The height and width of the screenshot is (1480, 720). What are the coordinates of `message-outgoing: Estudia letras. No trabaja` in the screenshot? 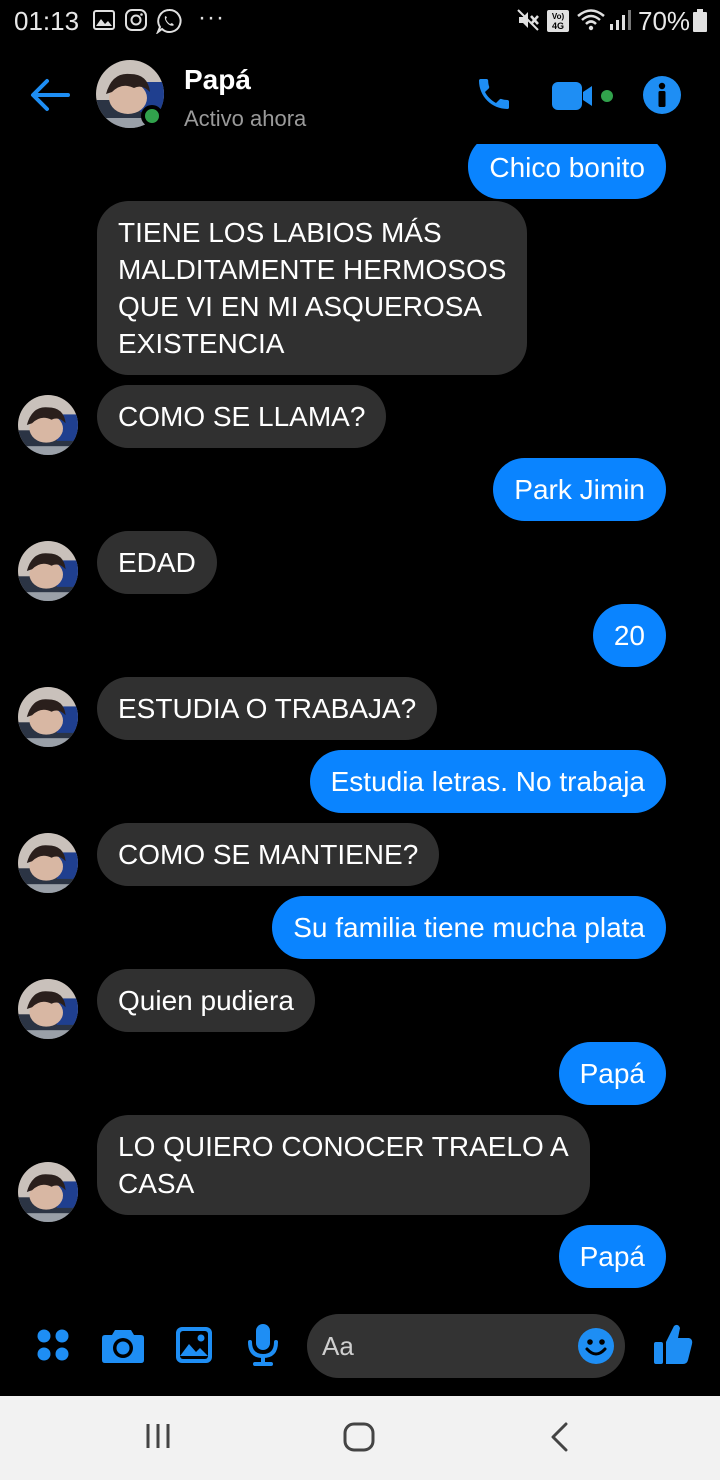 It's located at (487, 781).